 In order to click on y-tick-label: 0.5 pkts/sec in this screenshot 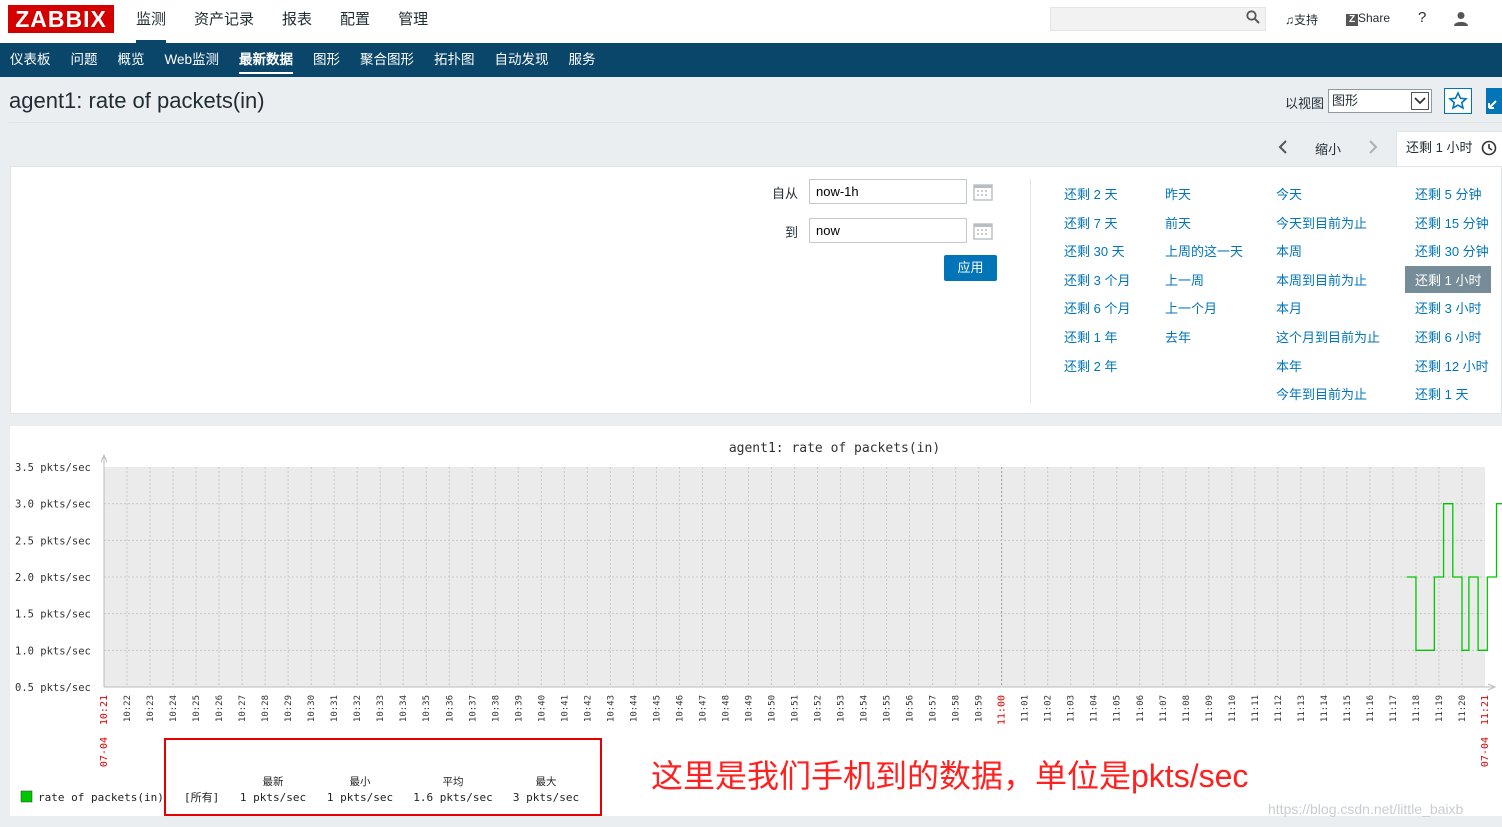, I will do `click(53, 688)`.